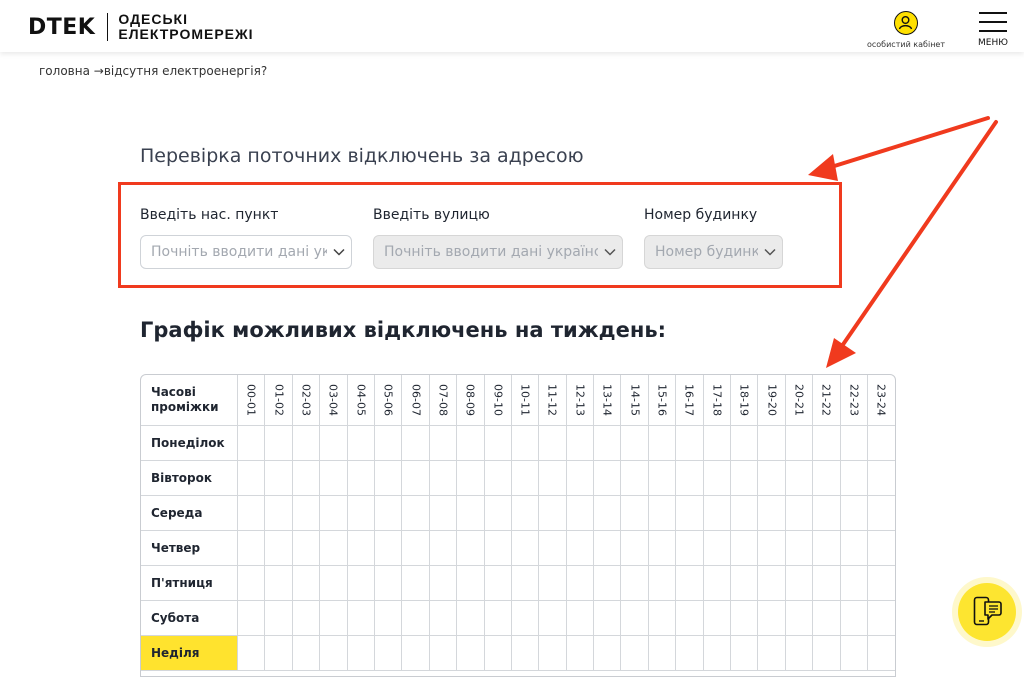  What do you see at coordinates (189, 653) in the screenshot?
I see `day-label: Неділя` at bounding box center [189, 653].